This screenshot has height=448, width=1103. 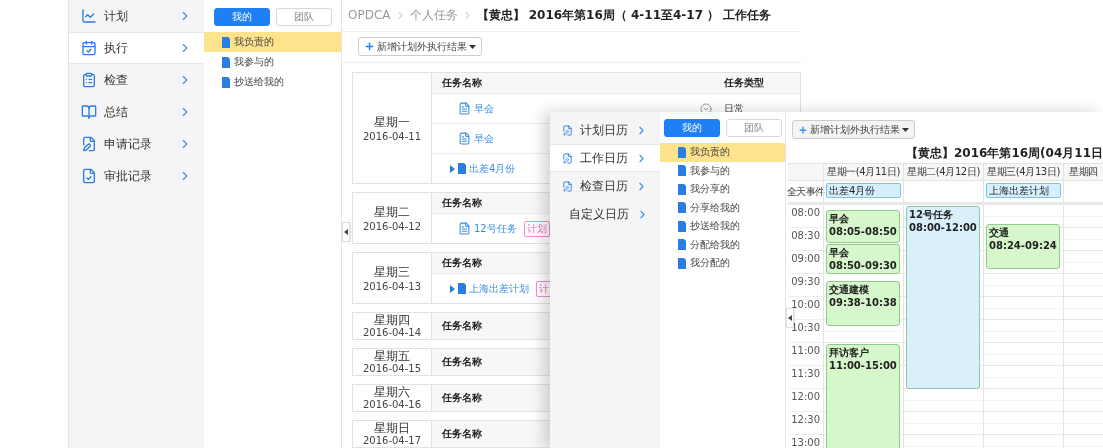 What do you see at coordinates (136, 112) in the screenshot?
I see `nav-item: 总结` at bounding box center [136, 112].